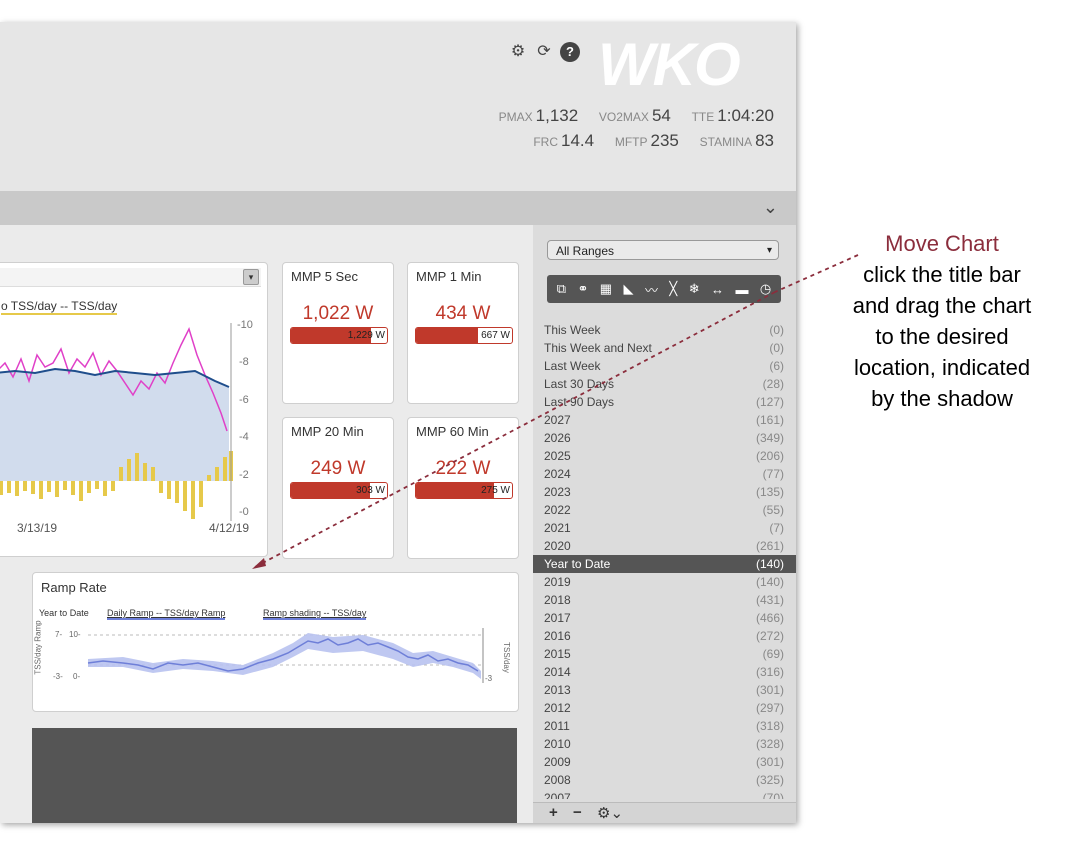 Image resolution: width=1080 pixels, height=846 pixels. I want to click on range-item: 2022 (55), so click(664, 510).